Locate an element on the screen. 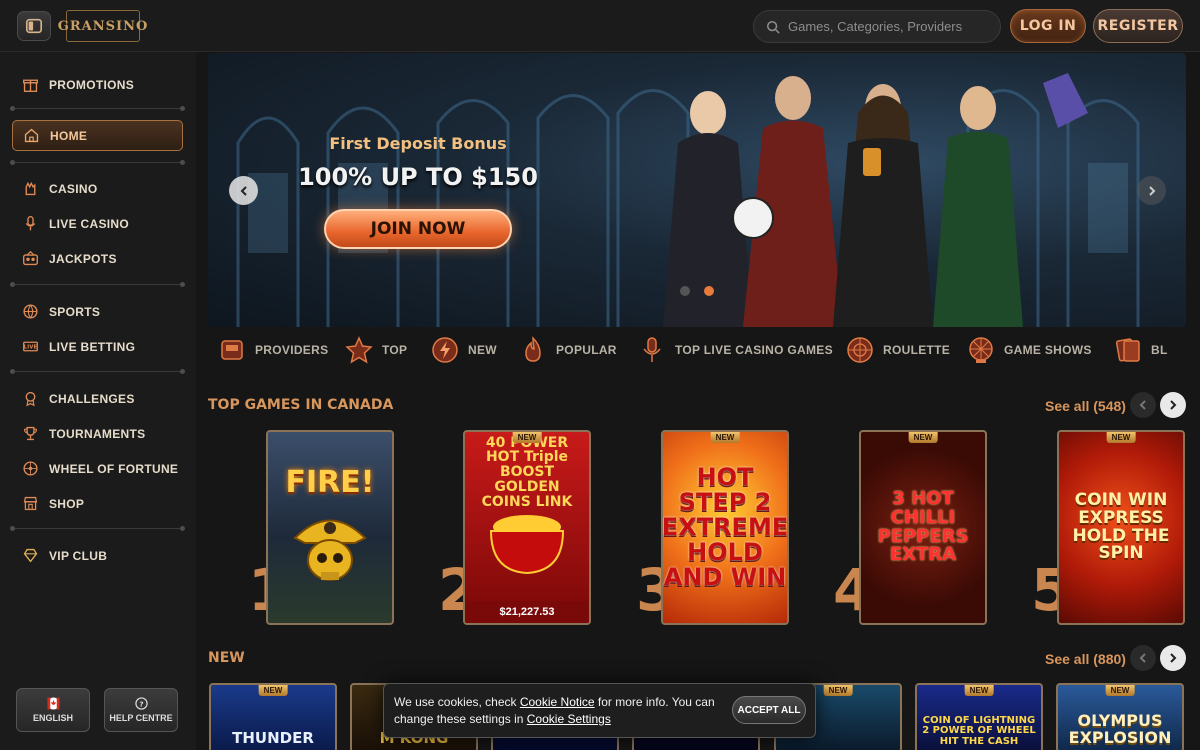 The height and width of the screenshot is (750, 1200). roulette-icon is located at coordinates (860, 350).